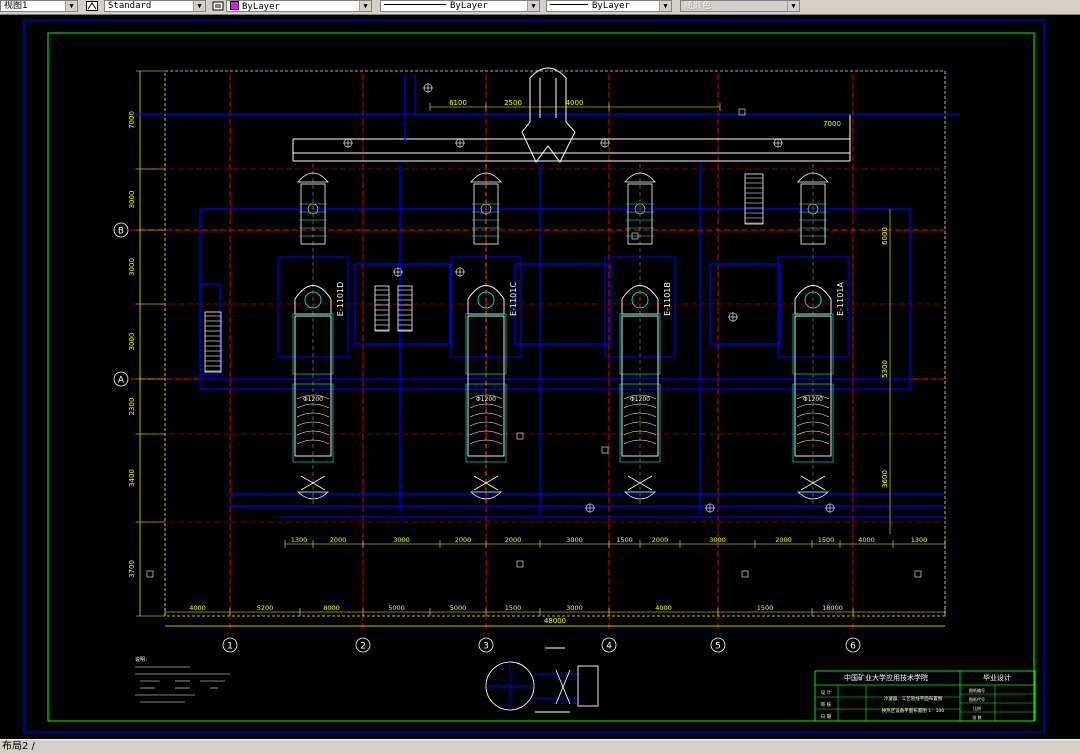 Image resolution: width=1080 pixels, height=754 pixels. Describe the element at coordinates (146, 343) in the screenshot. I see `left-dimension-chain: 7000300030003000230034003700` at that location.